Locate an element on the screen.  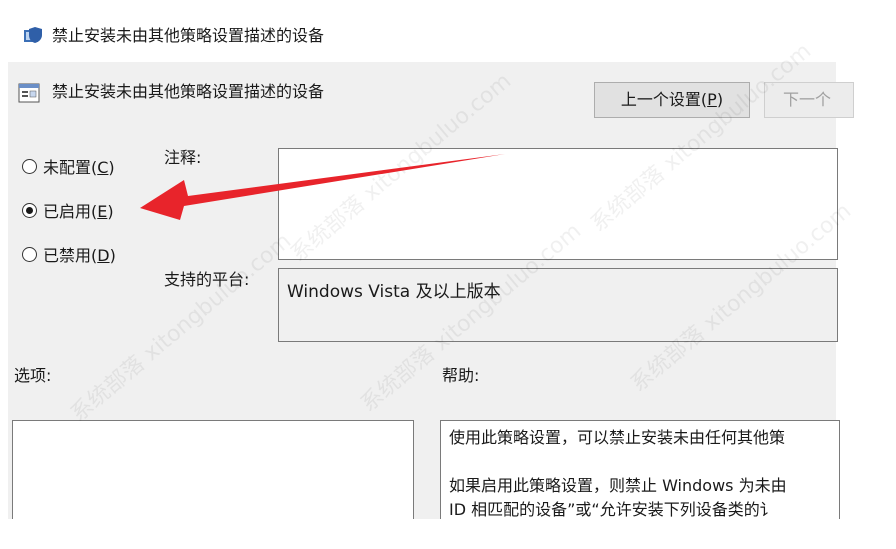
next-setting-button: 下一个 is located at coordinates (809, 100).